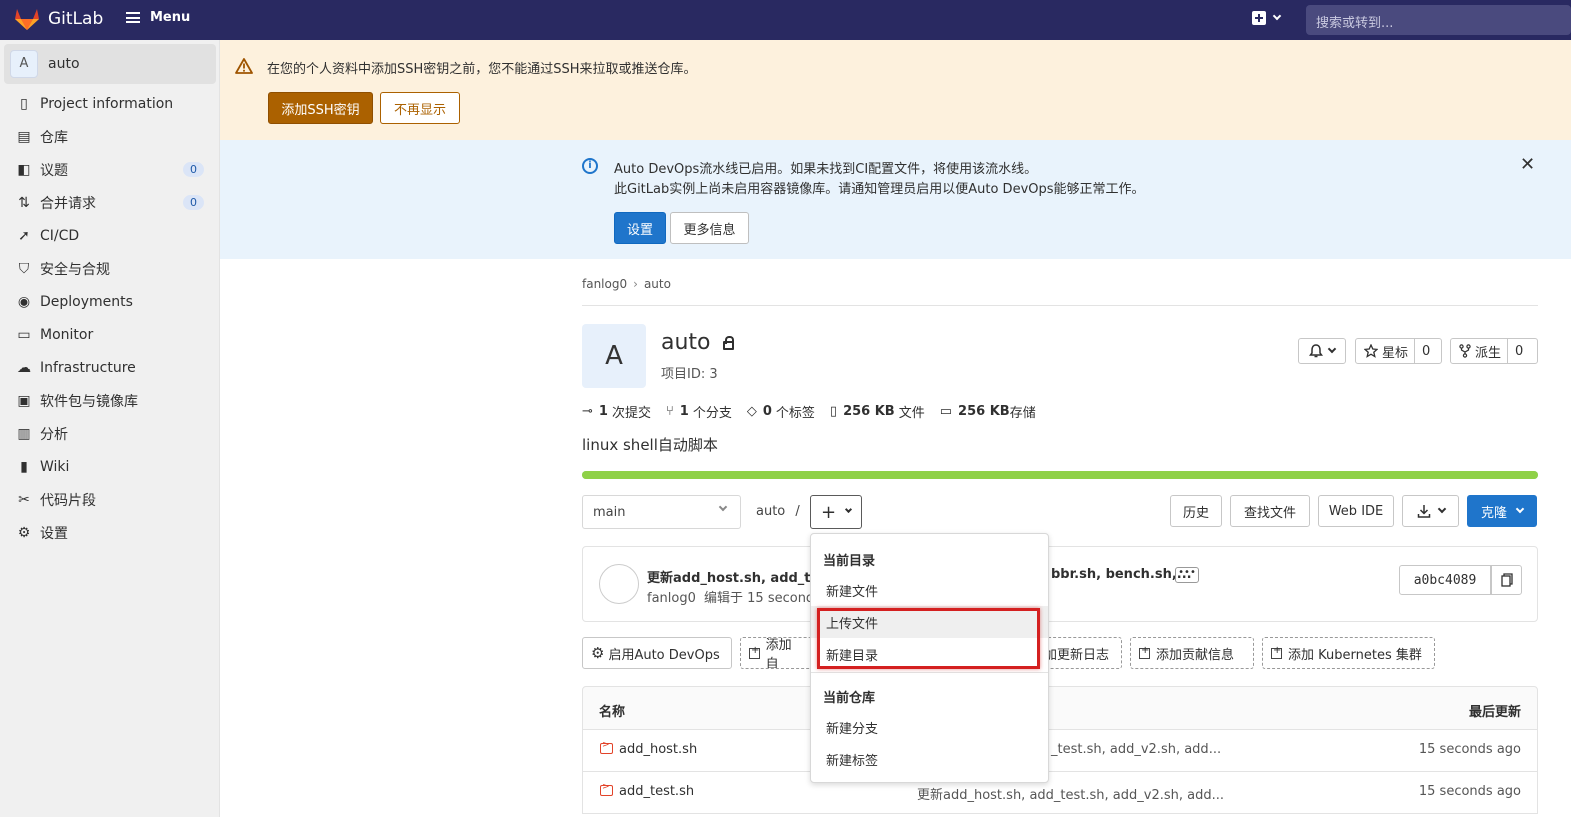 This screenshot has height=817, width=1571. Describe the element at coordinates (657, 284) in the screenshot. I see `breadcrumb-project: auto` at that location.